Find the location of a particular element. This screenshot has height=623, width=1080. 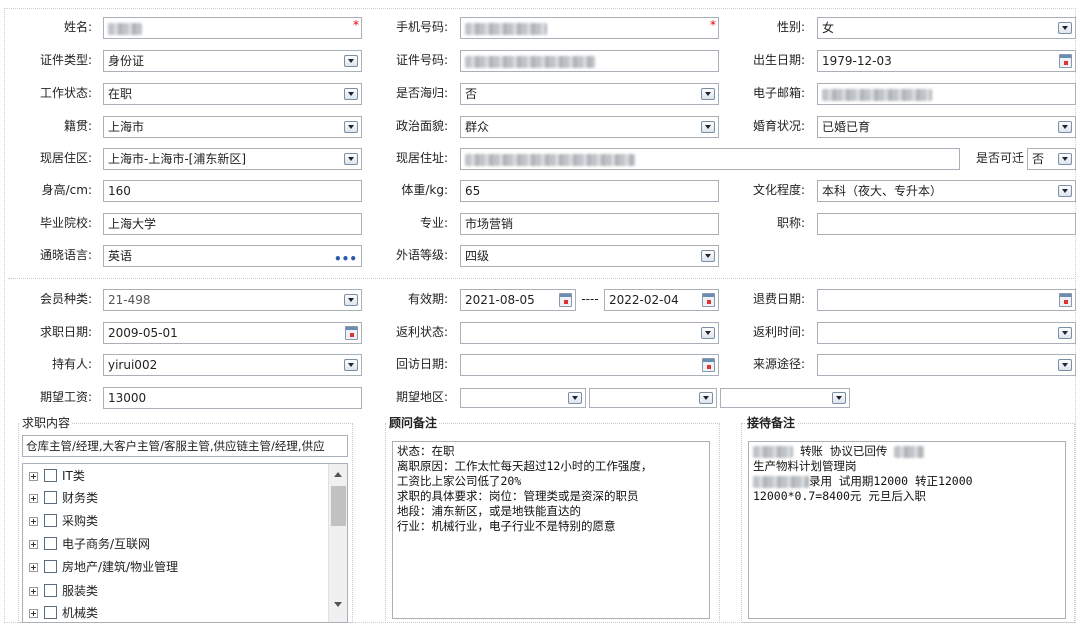

refund-date-input is located at coordinates (946, 300).